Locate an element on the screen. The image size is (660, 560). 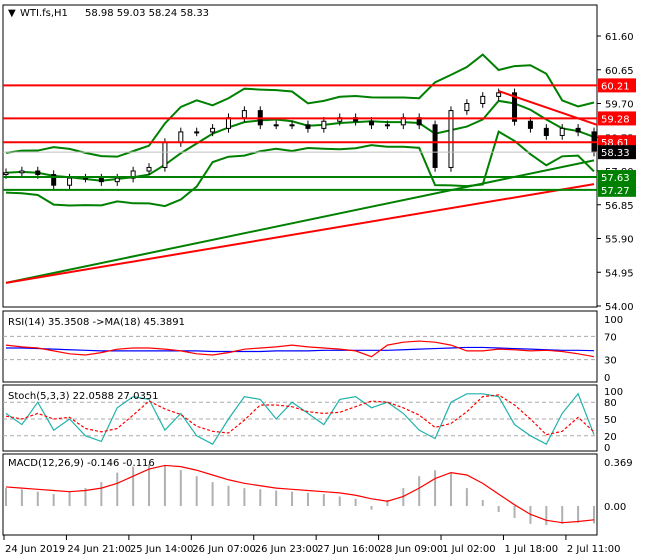
x-tick-label: 26 Jun 07:00 is located at coordinates (224, 549).